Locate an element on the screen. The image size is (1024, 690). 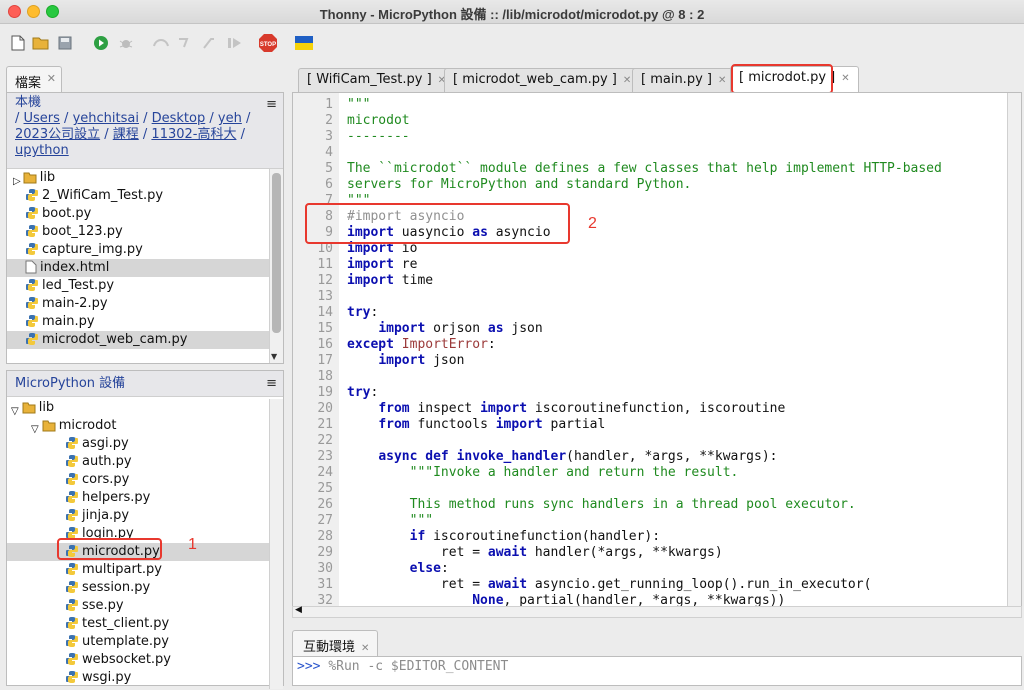
path-segment: Users is located at coordinates (42, 118).